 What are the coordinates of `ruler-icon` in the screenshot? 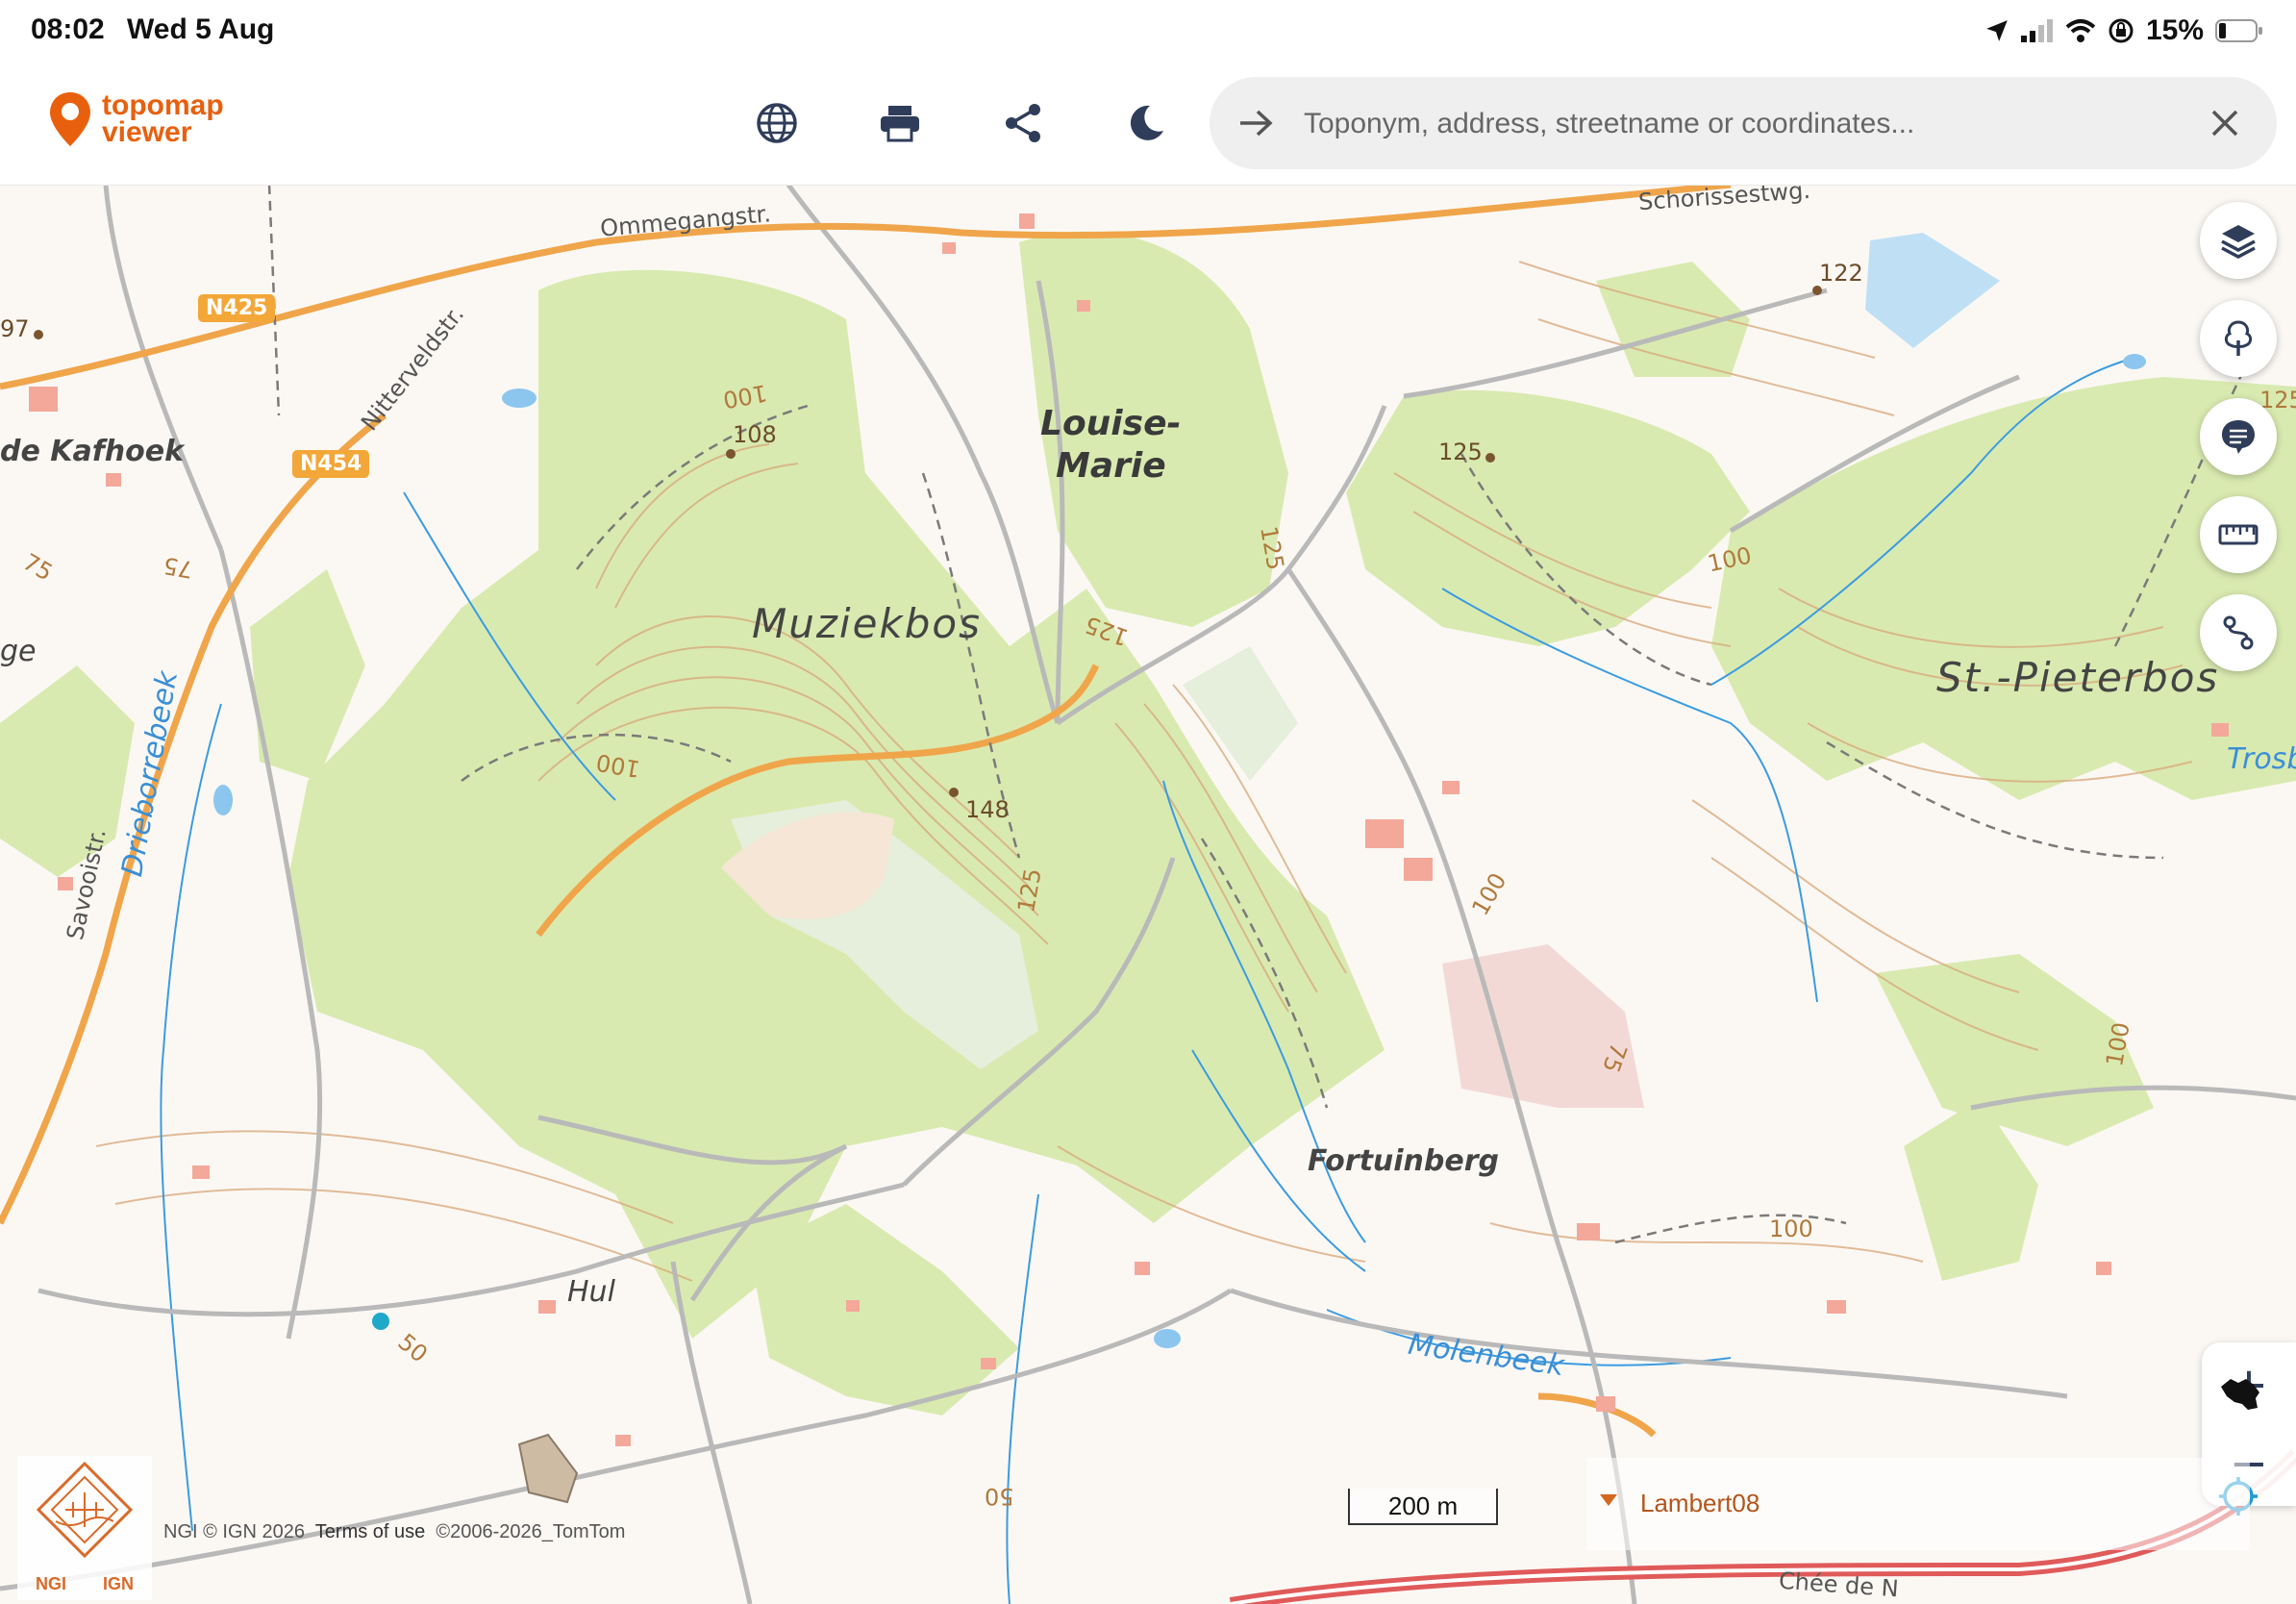 It's located at (2238, 534).